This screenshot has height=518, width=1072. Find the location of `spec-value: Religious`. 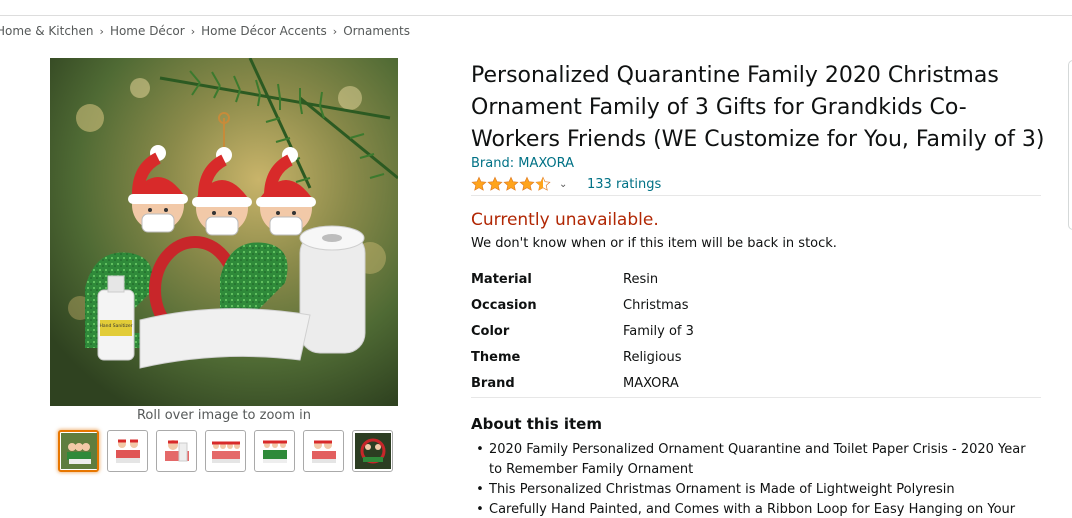

spec-value: Religious is located at coordinates (652, 357).